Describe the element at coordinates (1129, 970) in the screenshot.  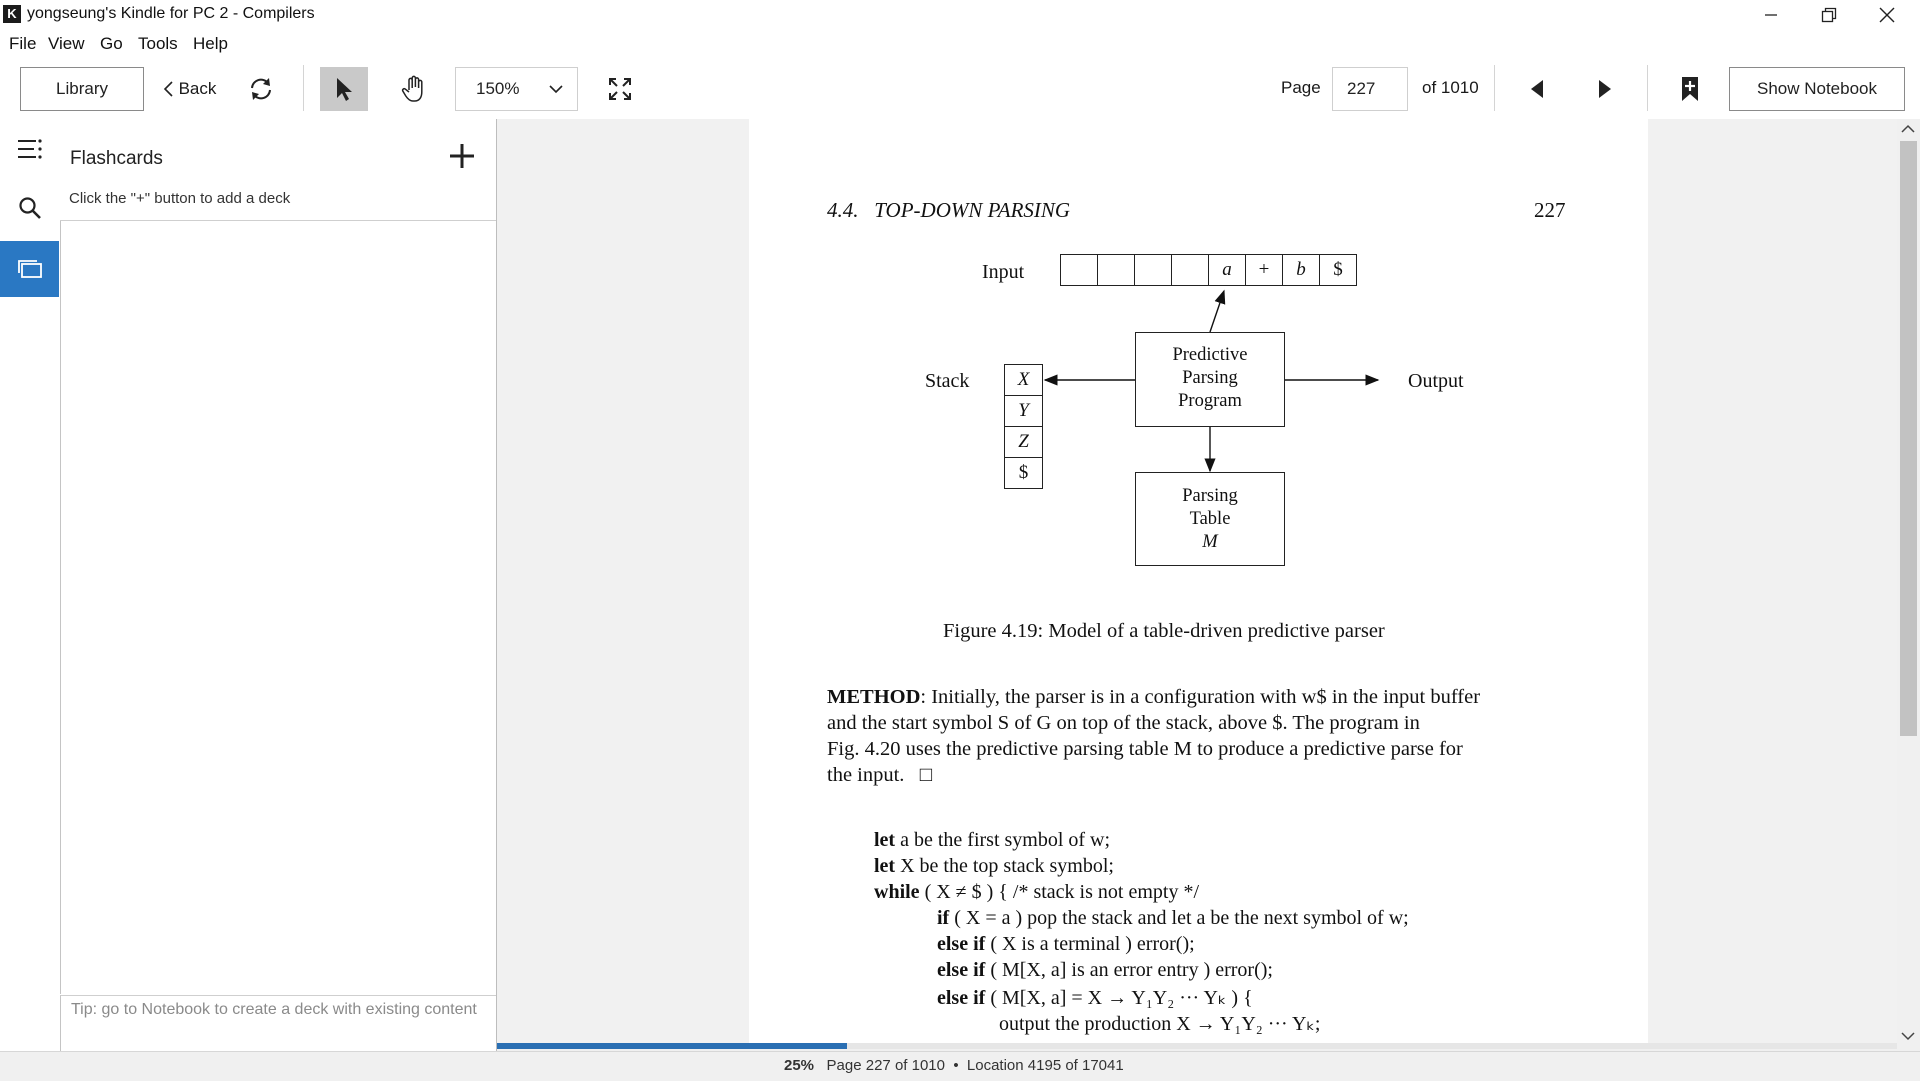
I see `code-text: ( M[X, a] is an error entry ) error();` at that location.